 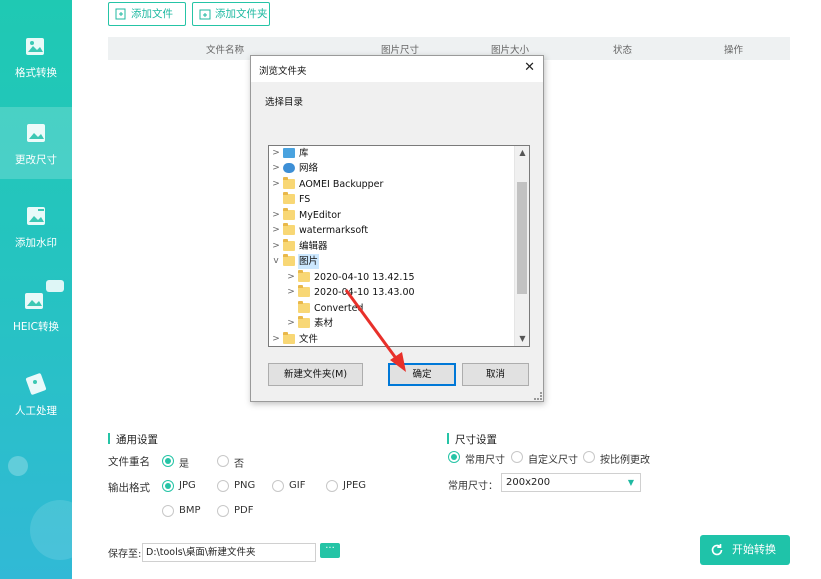 What do you see at coordinates (375, 330) in the screenshot?
I see `annotation-arrow` at bounding box center [375, 330].